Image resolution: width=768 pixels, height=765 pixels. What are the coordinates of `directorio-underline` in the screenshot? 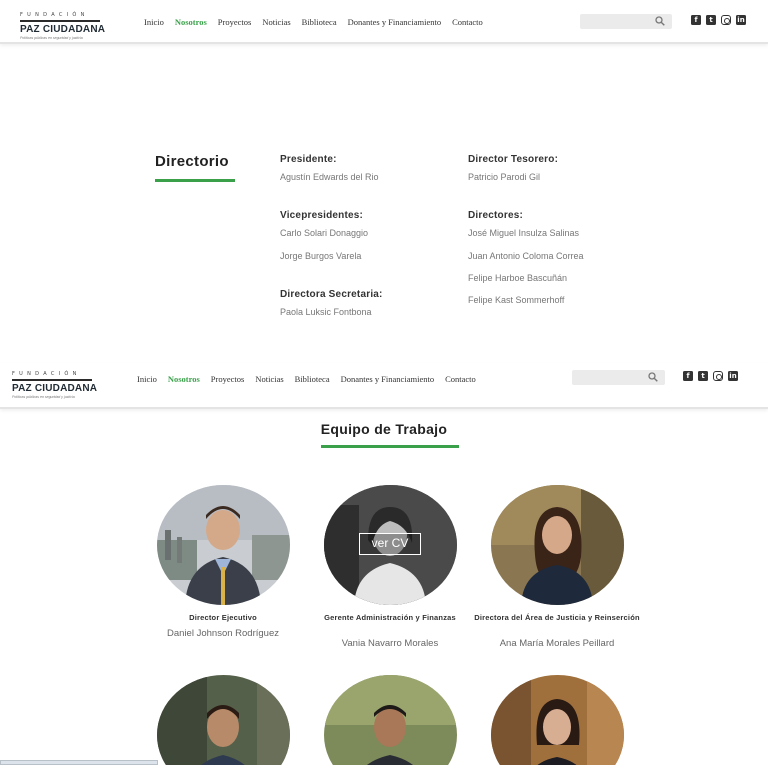 It's located at (195, 180).